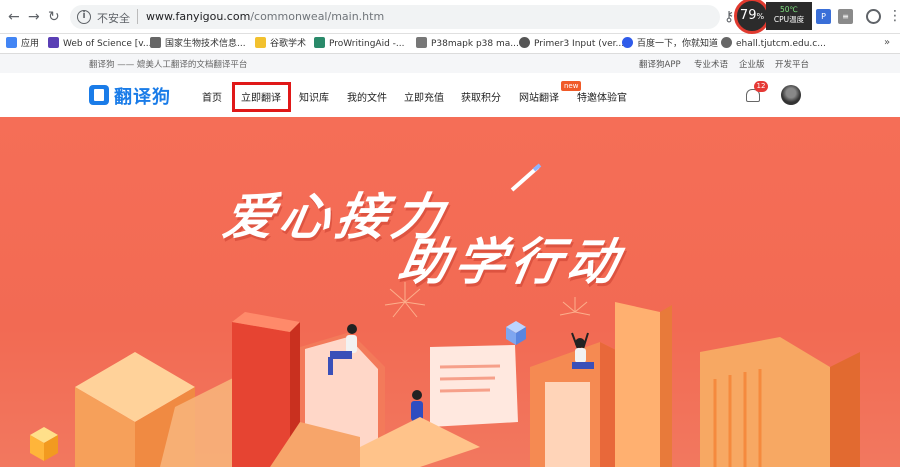 The image size is (900, 467). Describe the element at coordinates (752, 17) in the screenshot. I see `cpu-usage-gauge: 79%` at that location.